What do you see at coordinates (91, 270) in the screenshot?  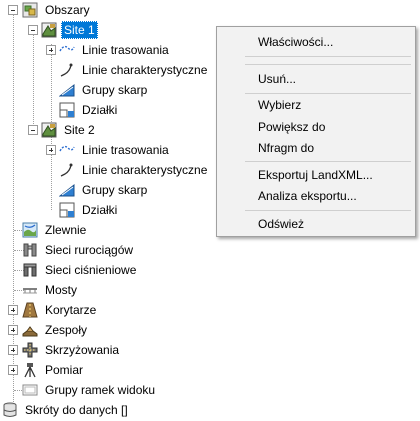 I see `tree-label: Sieci ciśnieniowe` at bounding box center [91, 270].